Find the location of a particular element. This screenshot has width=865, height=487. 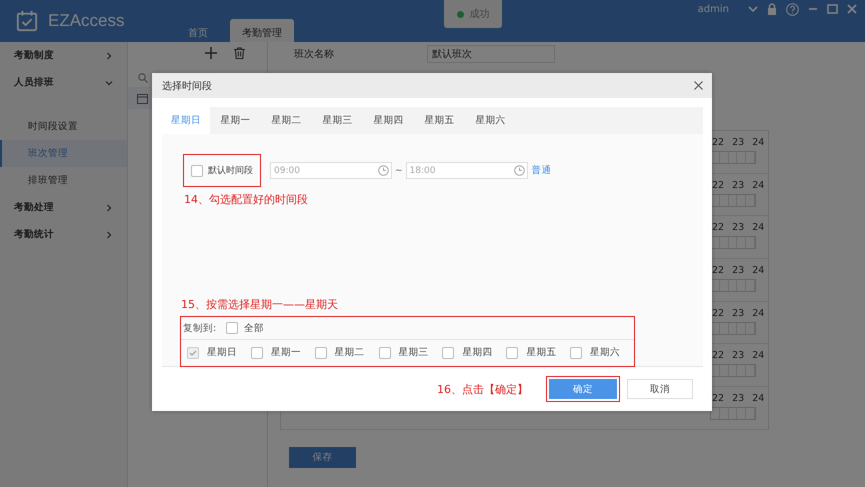

checkbox-label: 全部 is located at coordinates (254, 328).